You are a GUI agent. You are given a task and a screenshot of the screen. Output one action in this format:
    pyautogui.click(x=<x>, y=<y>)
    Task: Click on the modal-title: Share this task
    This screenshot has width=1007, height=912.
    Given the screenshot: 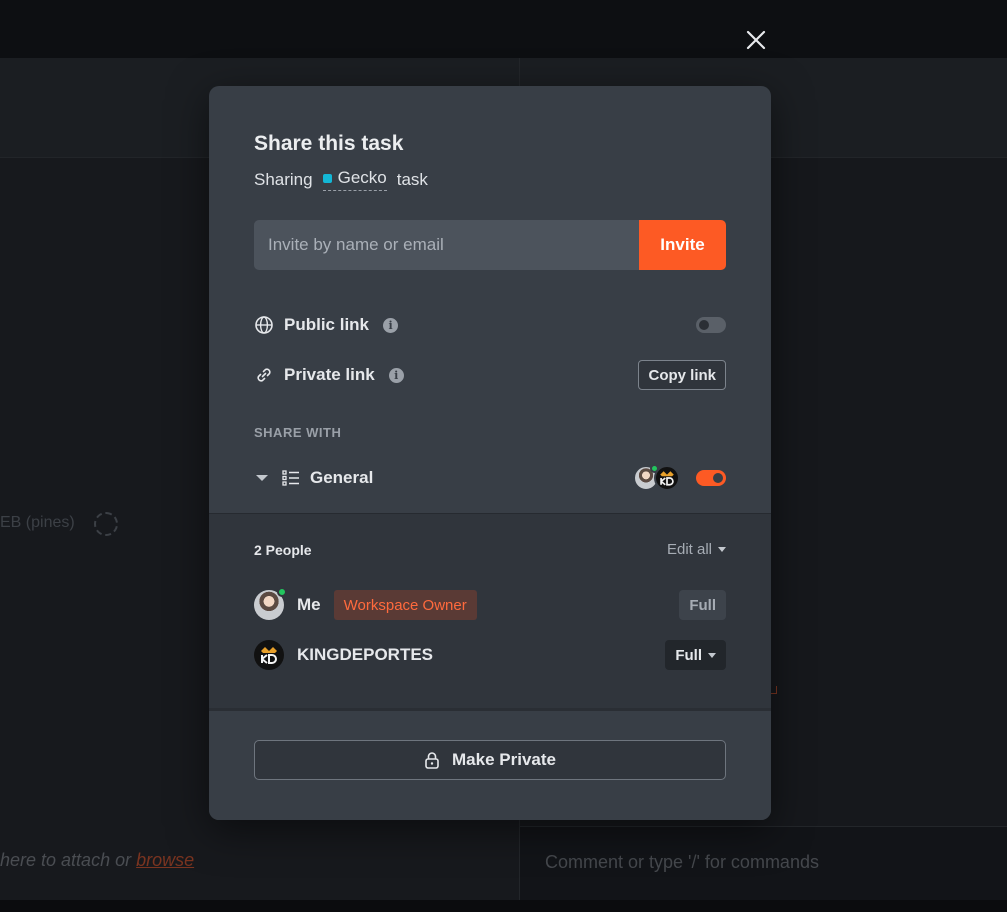 What is the action you would take?
    pyautogui.click(x=329, y=143)
    